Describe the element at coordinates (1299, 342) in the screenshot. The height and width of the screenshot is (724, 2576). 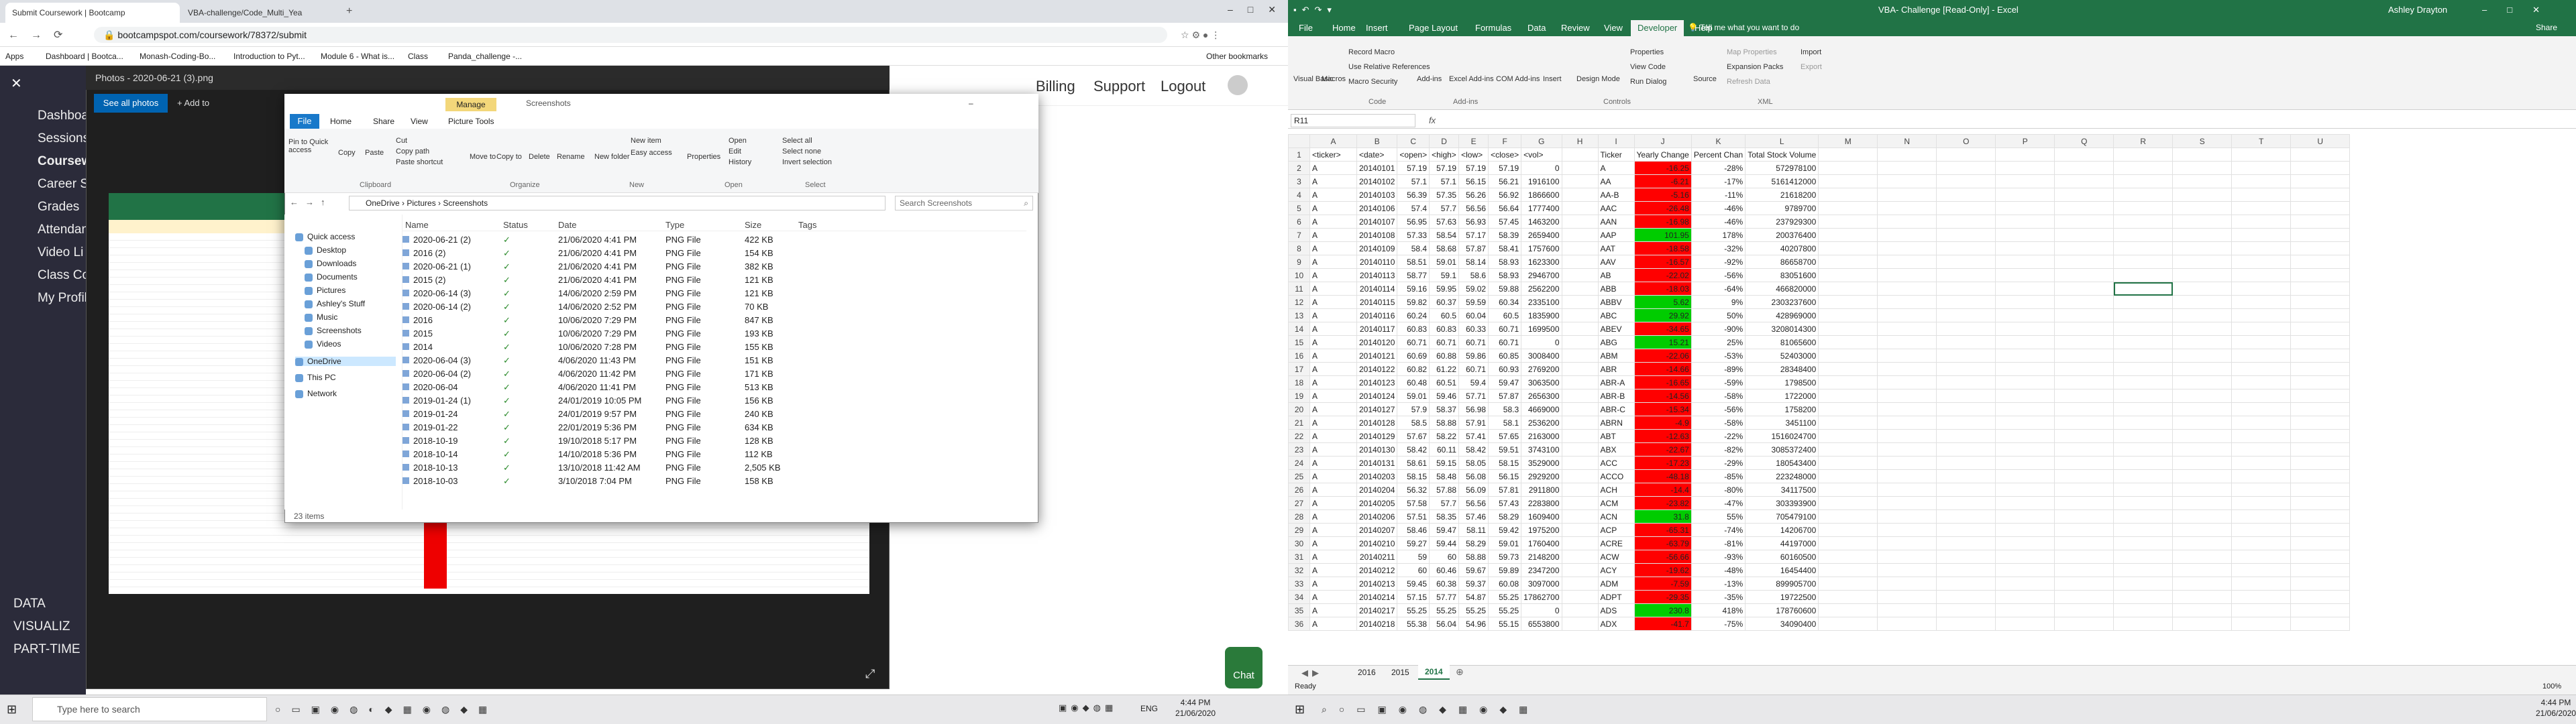
I see `row-header: 15` at that location.